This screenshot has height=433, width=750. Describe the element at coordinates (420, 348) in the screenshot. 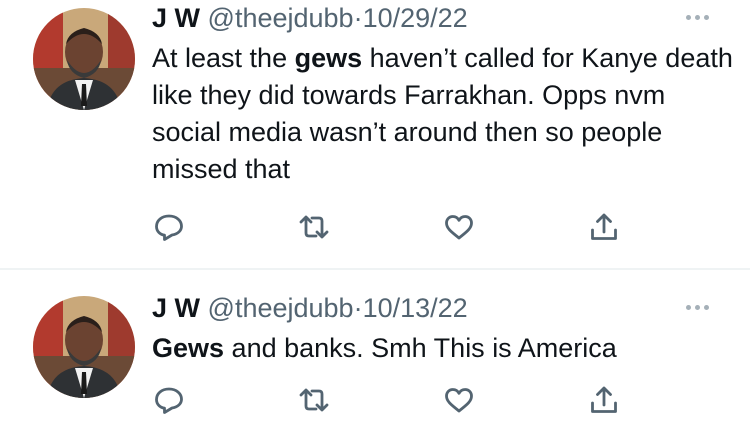

I see `tweet-text-segment: and banks. Smh This is America` at that location.